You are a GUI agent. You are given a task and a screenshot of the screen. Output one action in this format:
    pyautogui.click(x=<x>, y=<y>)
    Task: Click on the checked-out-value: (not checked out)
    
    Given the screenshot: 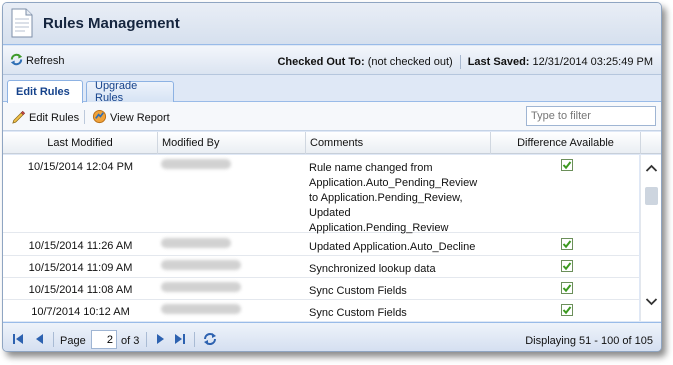 What is the action you would take?
    pyautogui.click(x=410, y=62)
    